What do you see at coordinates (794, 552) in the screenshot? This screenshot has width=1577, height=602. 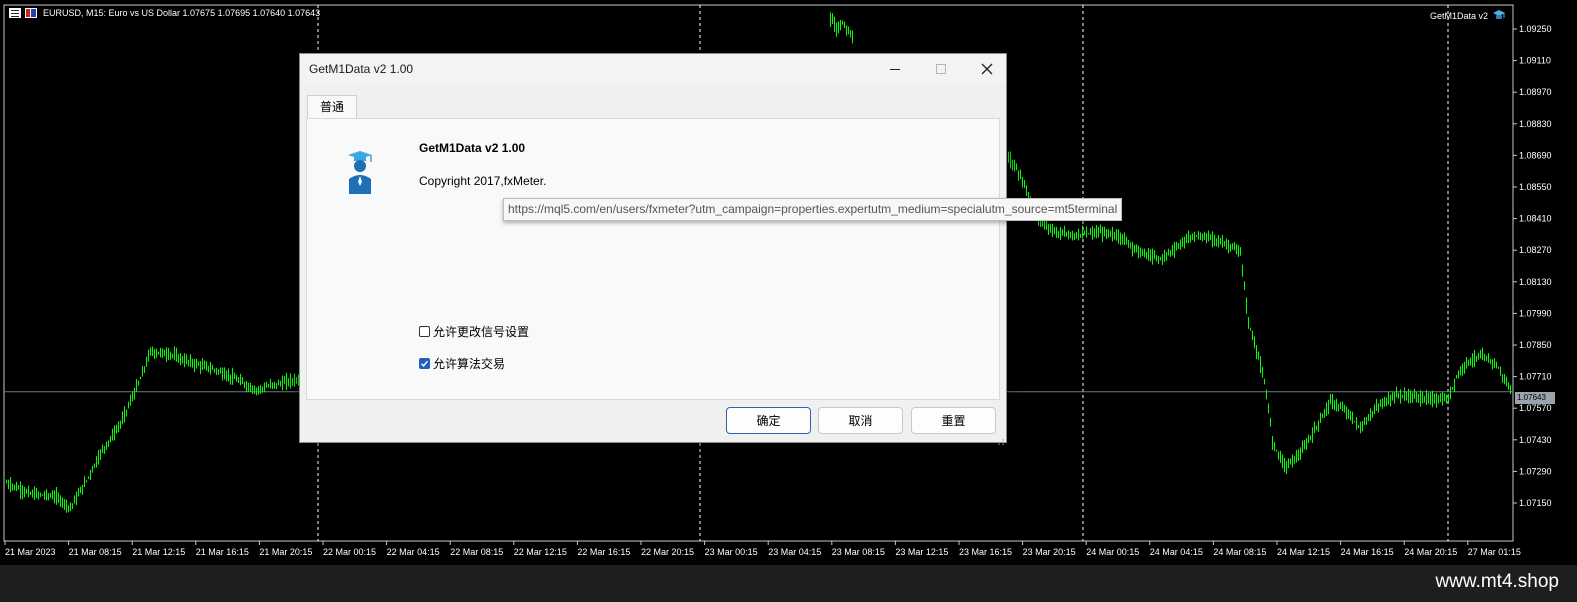 I see `time-tick-label: 23 Mar 04:15` at bounding box center [794, 552].